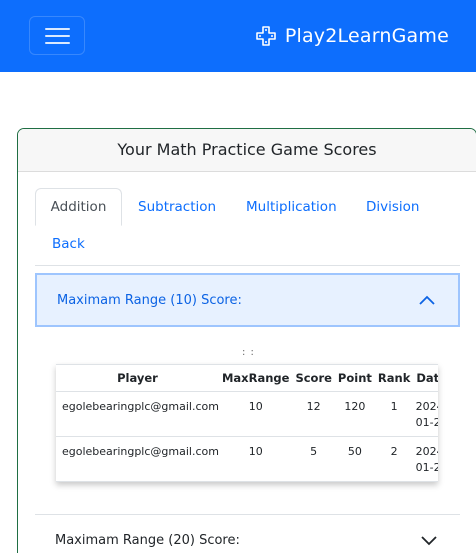 The width and height of the screenshot is (476, 553). I want to click on menu-toggle-button, so click(57, 35).